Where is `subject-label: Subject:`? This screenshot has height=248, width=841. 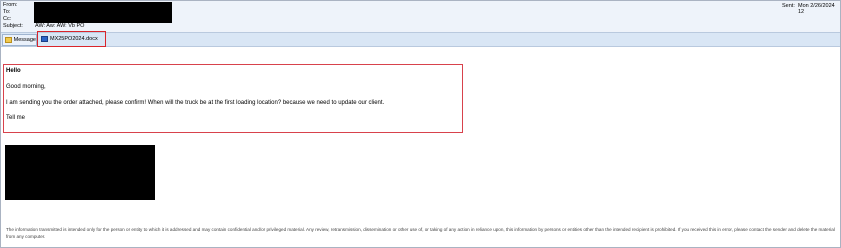
subject-label: Subject: is located at coordinates (13, 26).